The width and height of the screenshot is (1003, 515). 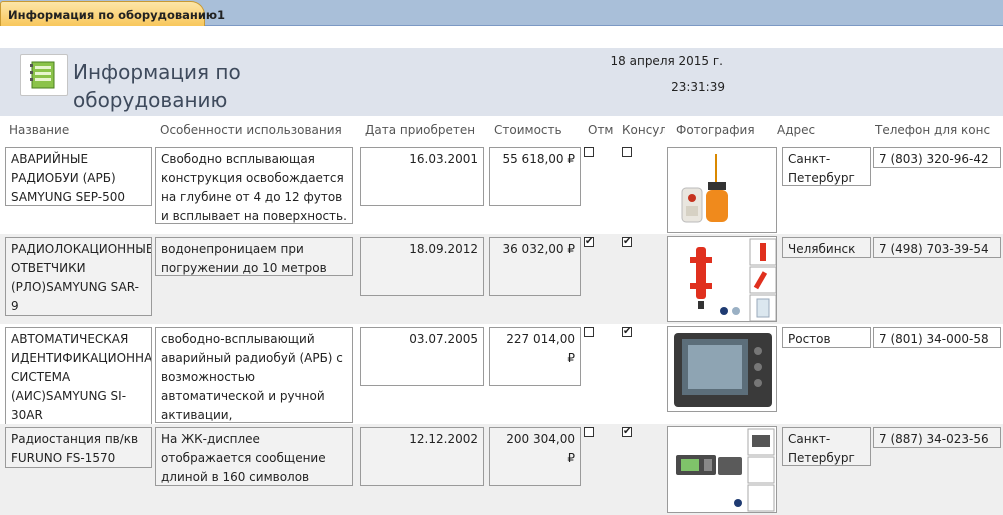 I want to click on cost-field: 200 304,00 ₽, so click(x=535, y=456).